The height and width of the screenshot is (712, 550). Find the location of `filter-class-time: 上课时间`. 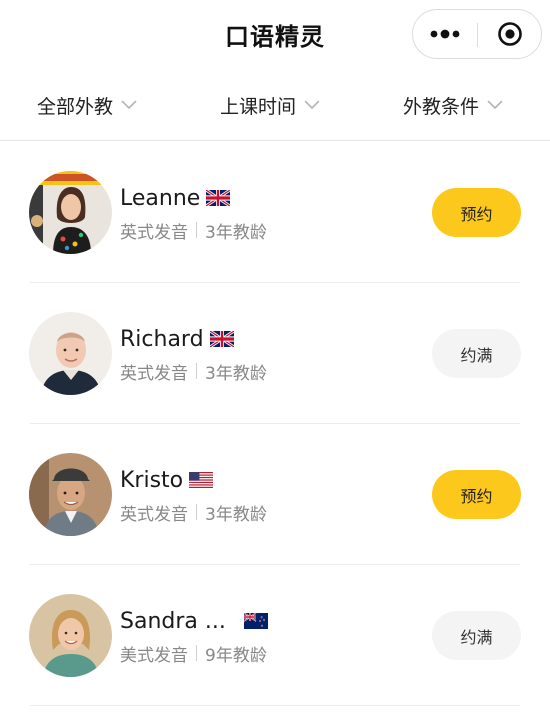

filter-class-time: 上课时间 is located at coordinates (270, 105).